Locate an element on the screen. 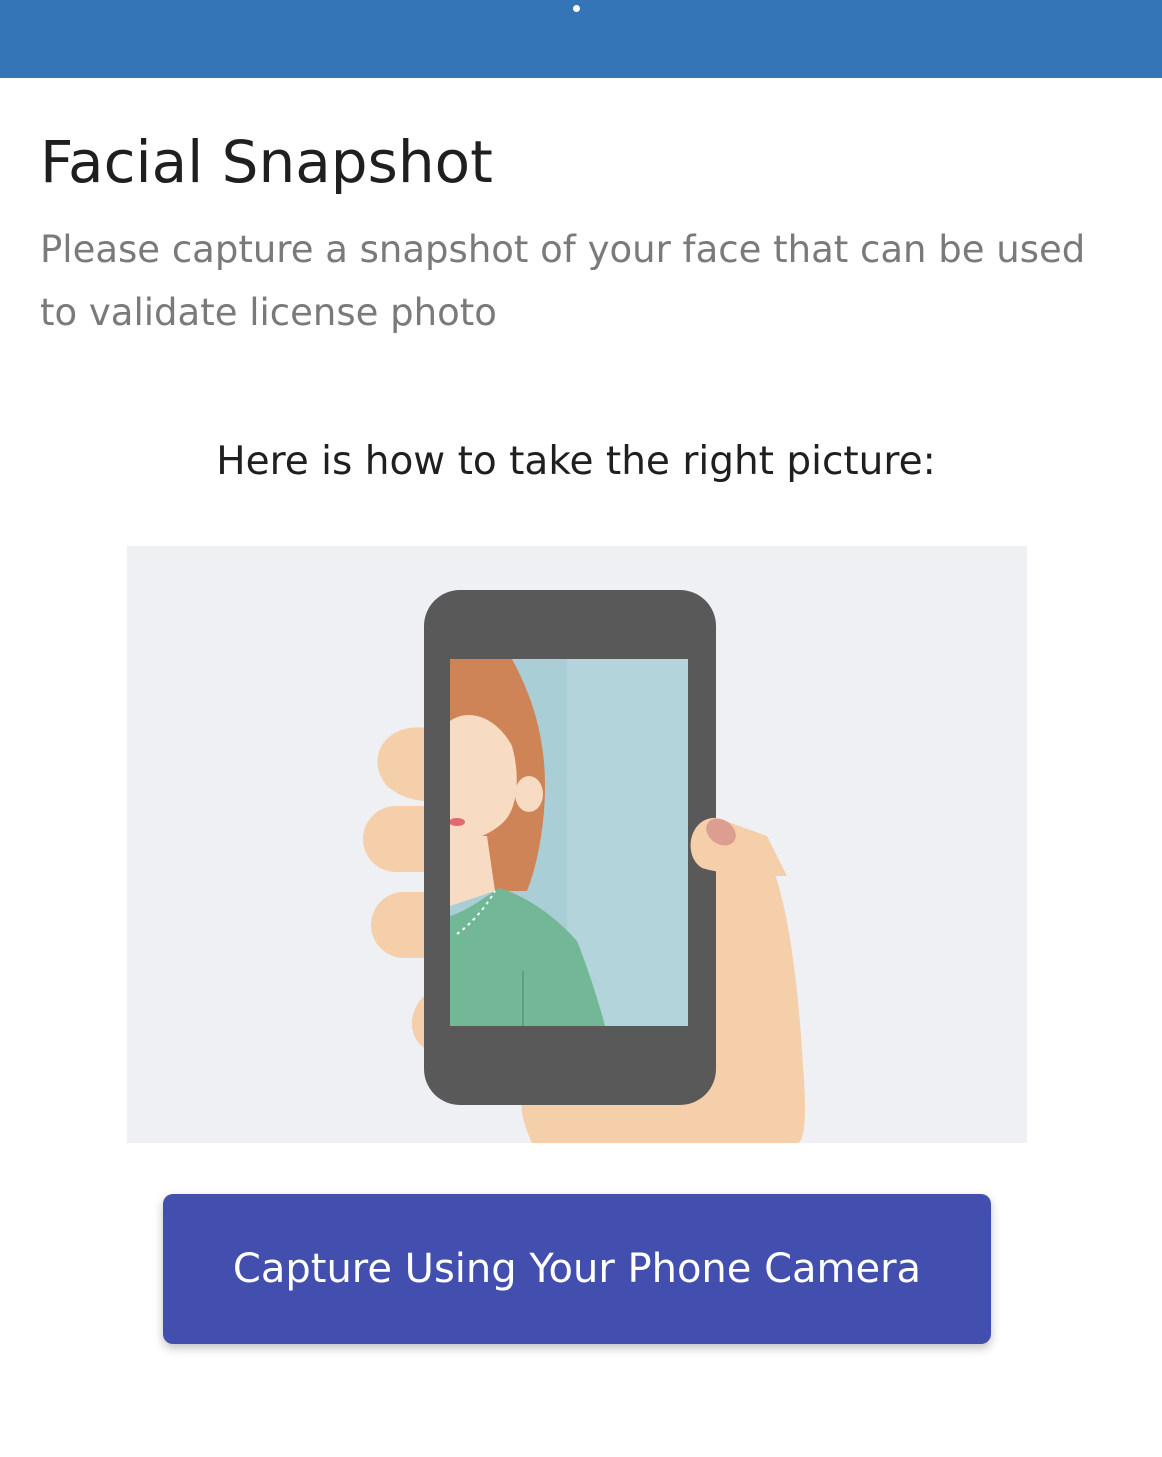 The width and height of the screenshot is (1162, 1457). page-title: Facial Snapshot is located at coordinates (266, 162).